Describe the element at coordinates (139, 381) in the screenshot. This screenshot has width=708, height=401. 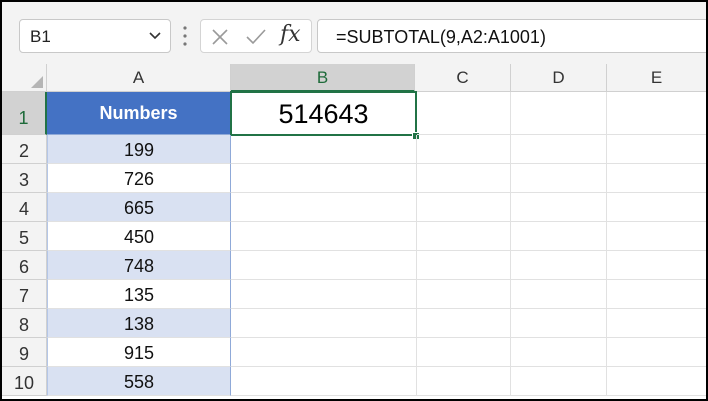
I see `cell-a10: 558` at that location.